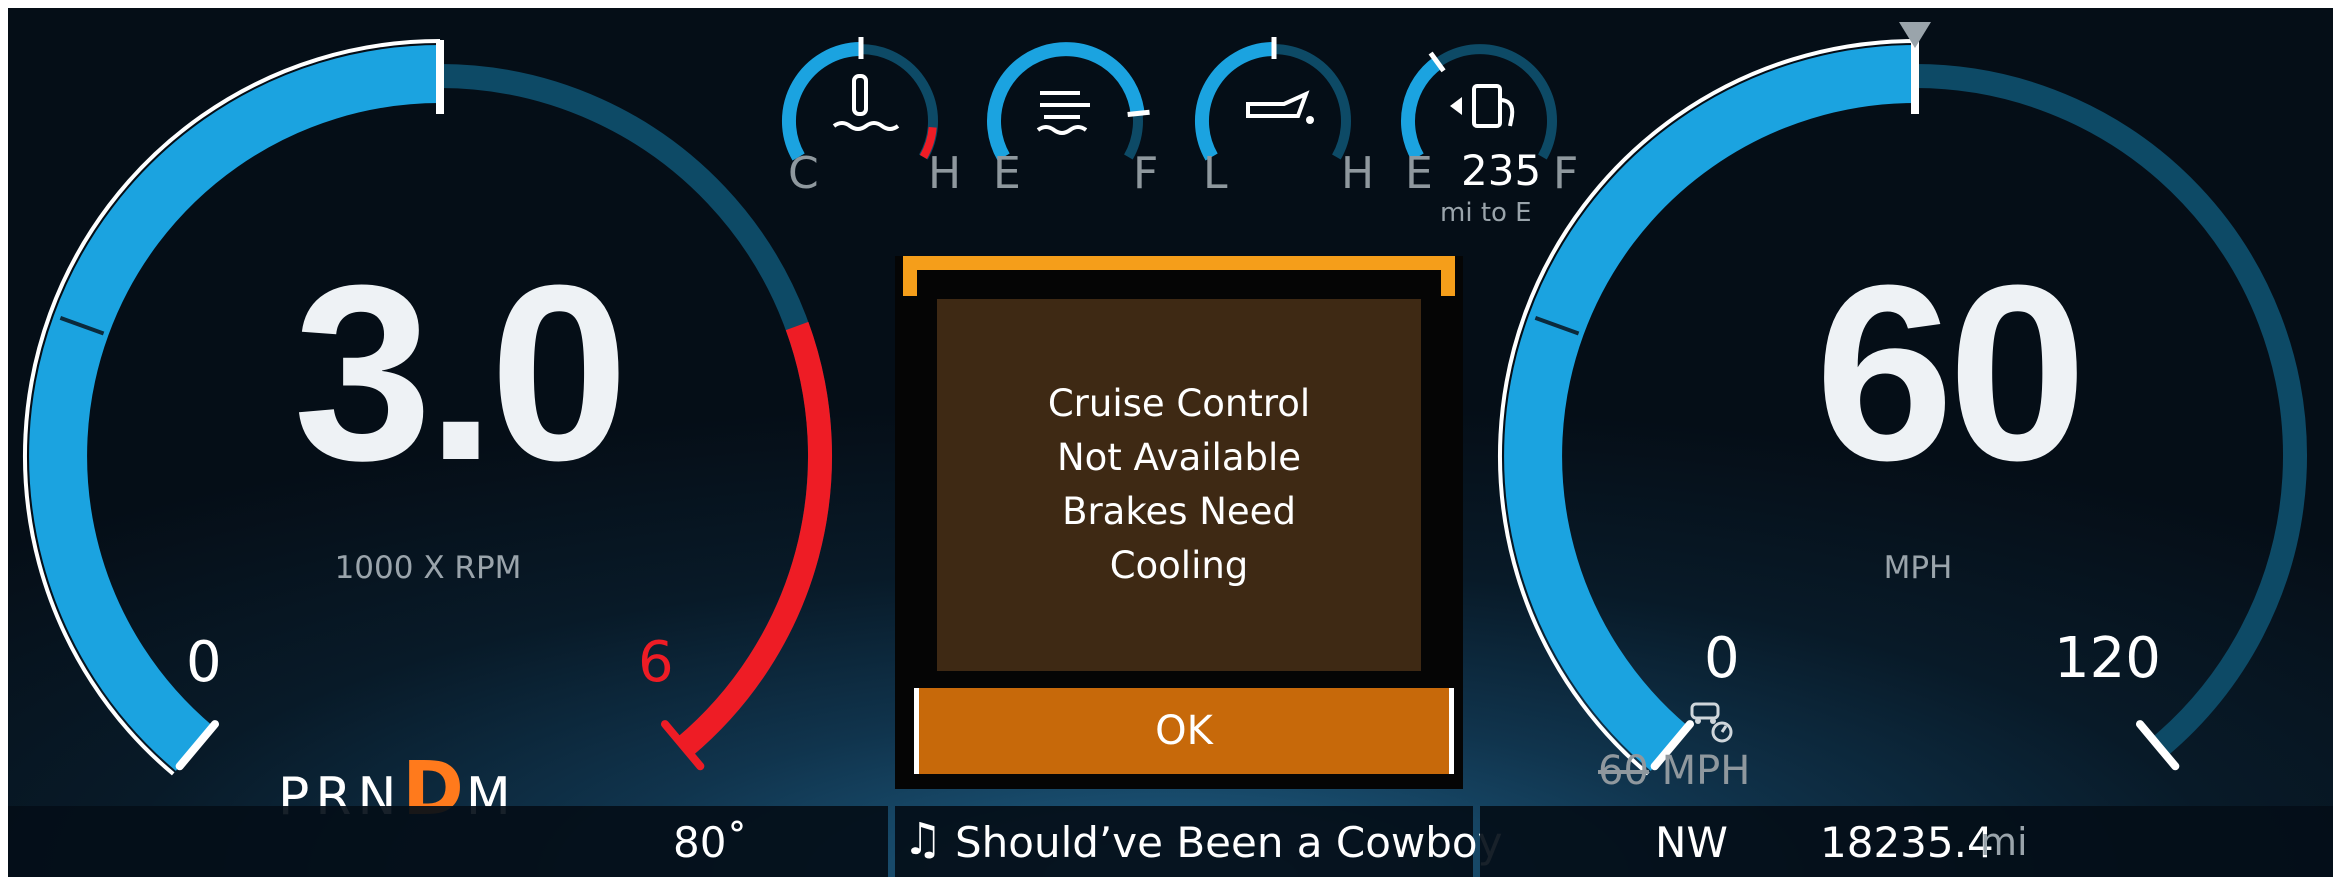  Describe the element at coordinates (1184, 731) in the screenshot. I see `ok-button: OK` at that location.